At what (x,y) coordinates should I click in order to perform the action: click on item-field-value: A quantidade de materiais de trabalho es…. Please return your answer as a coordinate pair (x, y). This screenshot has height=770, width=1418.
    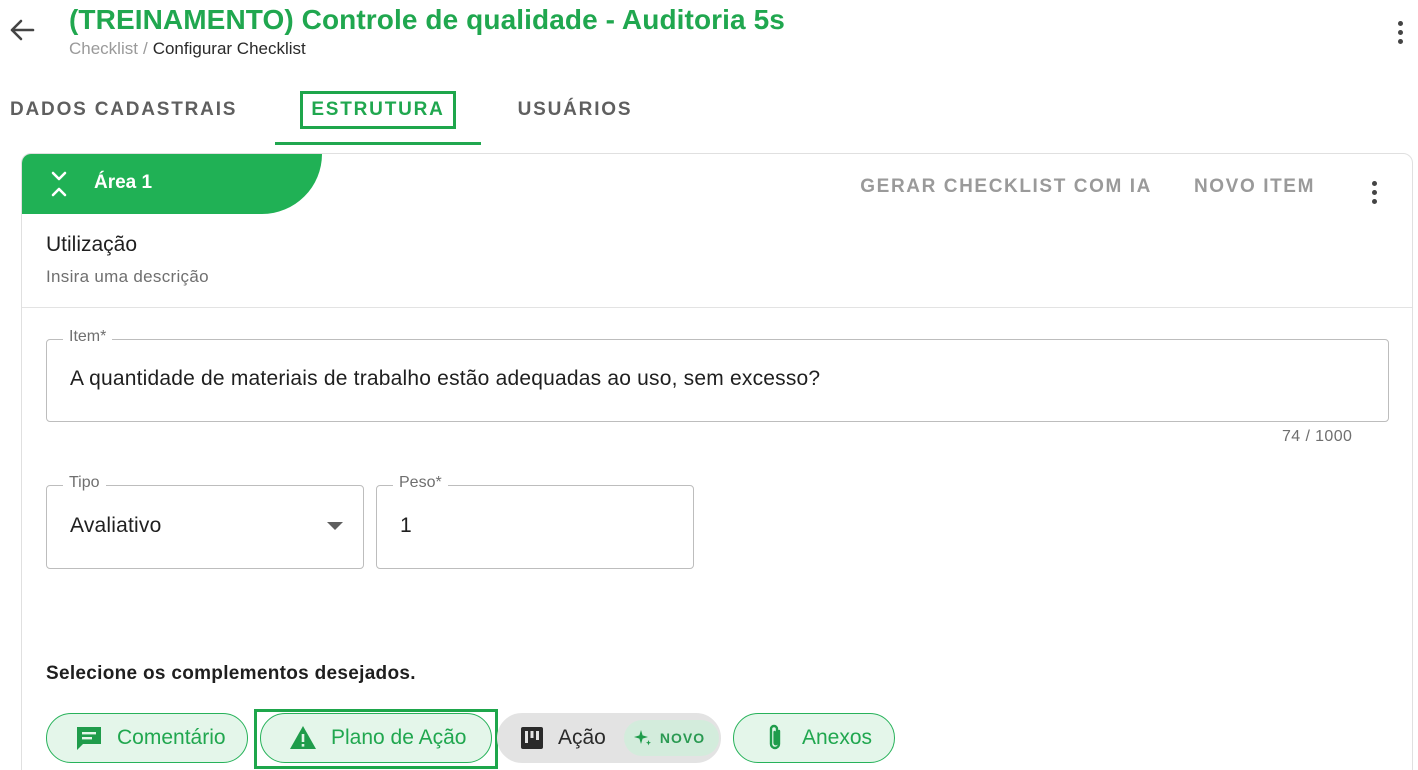
    Looking at the image, I should click on (445, 379).